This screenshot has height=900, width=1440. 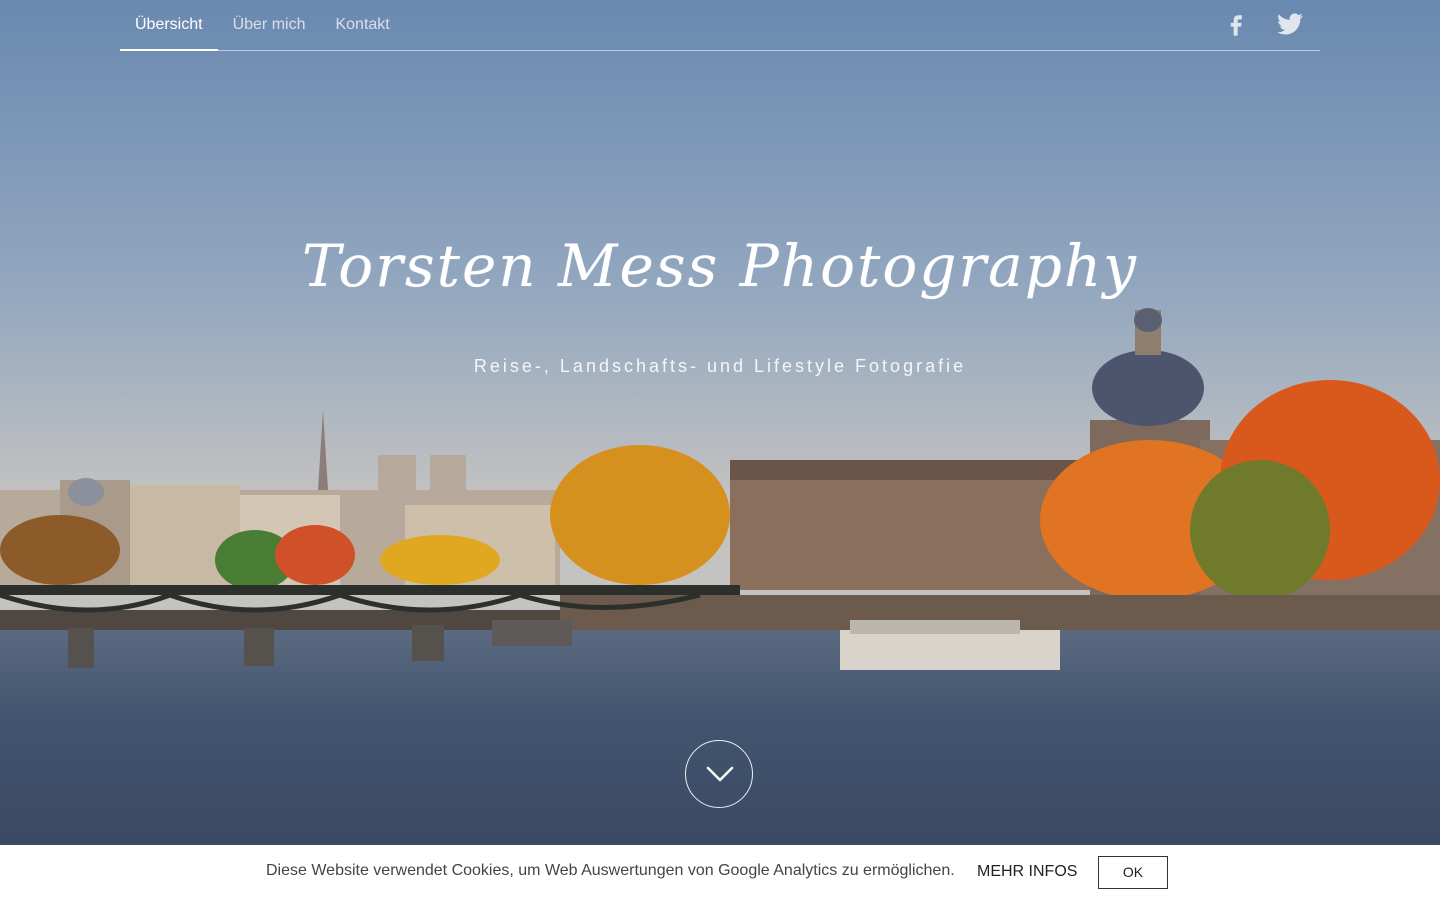 What do you see at coordinates (1290, 24) in the screenshot?
I see `twitter-icon` at bounding box center [1290, 24].